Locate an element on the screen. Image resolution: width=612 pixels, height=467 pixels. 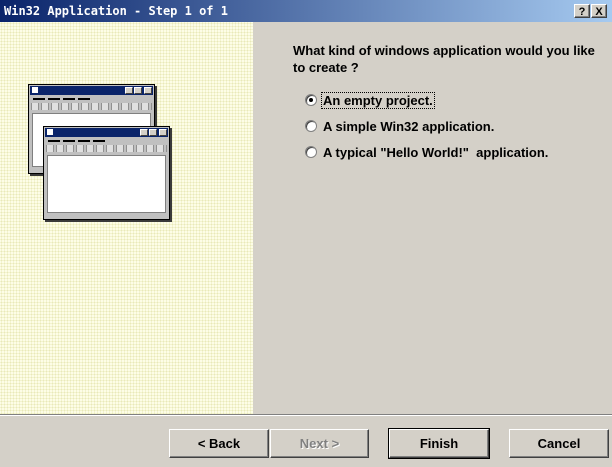
option-empty-project: An empty project. is located at coordinates (370, 100).